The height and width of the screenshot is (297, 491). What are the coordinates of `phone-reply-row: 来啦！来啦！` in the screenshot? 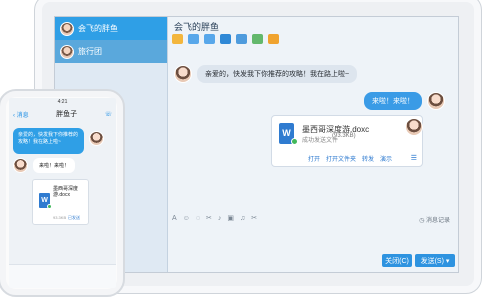 It's located at (44, 165).